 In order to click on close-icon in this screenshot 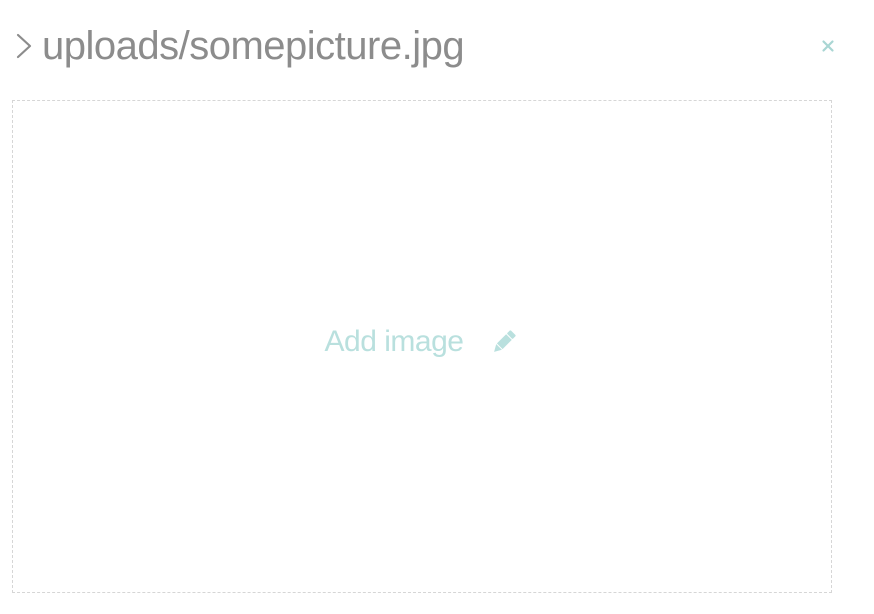, I will do `click(828, 48)`.